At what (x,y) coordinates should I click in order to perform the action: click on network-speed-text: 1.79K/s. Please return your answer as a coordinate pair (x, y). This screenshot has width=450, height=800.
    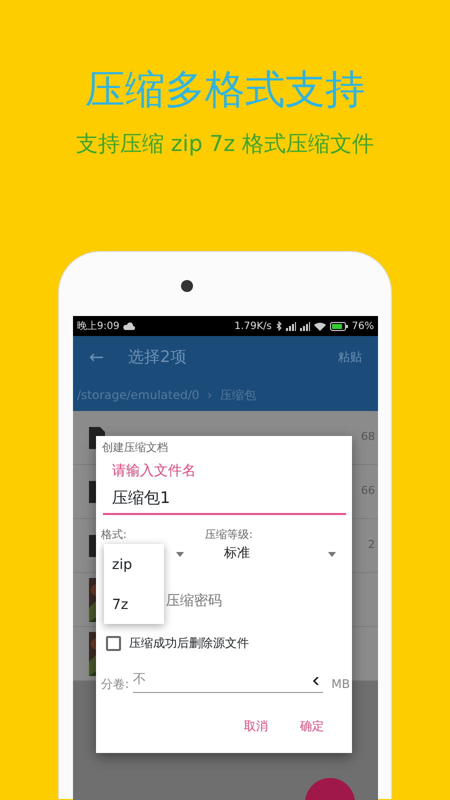
    Looking at the image, I should click on (253, 327).